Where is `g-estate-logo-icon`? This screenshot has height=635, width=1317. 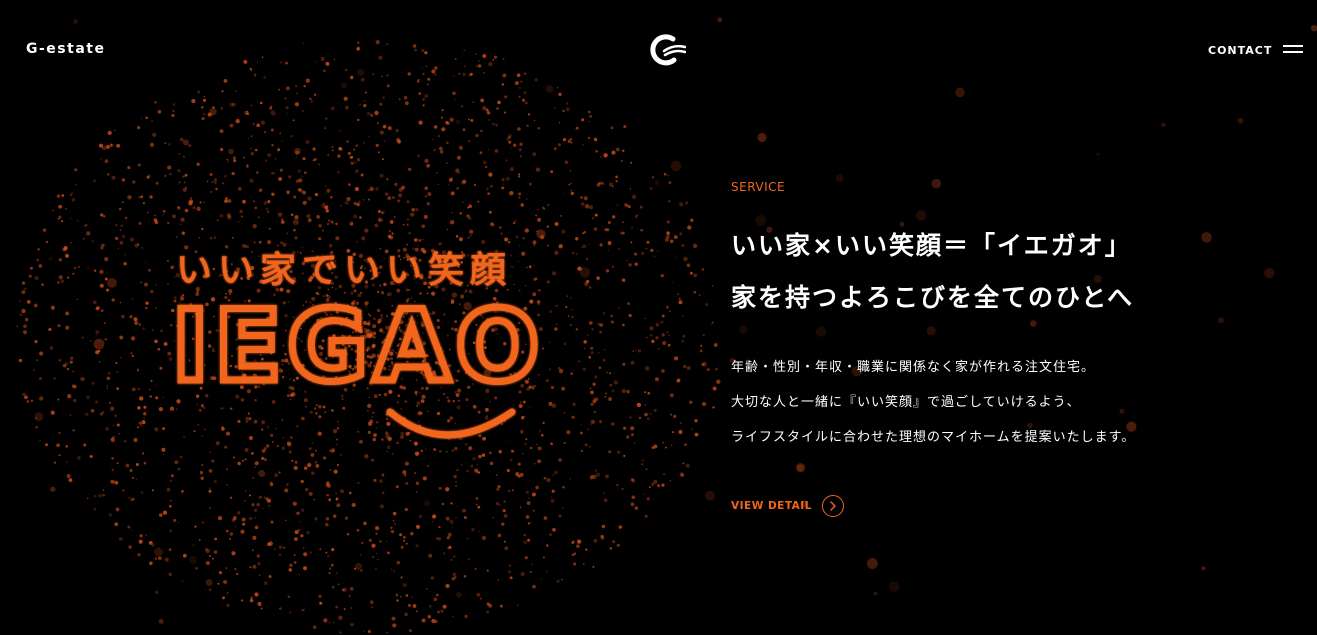 g-estate-logo-icon is located at coordinates (667, 50).